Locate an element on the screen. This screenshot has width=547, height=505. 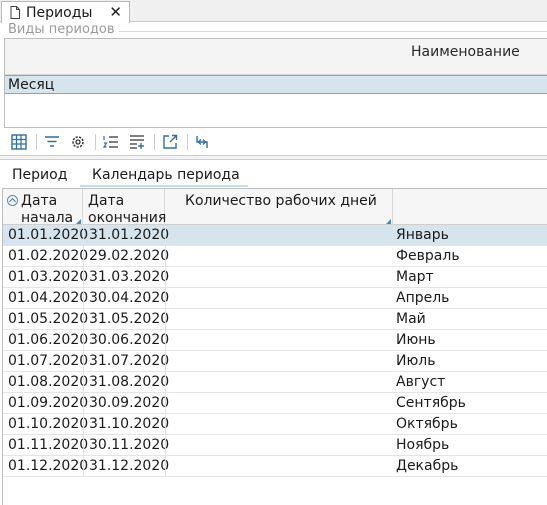
refresh-link-icon is located at coordinates (203, 142).